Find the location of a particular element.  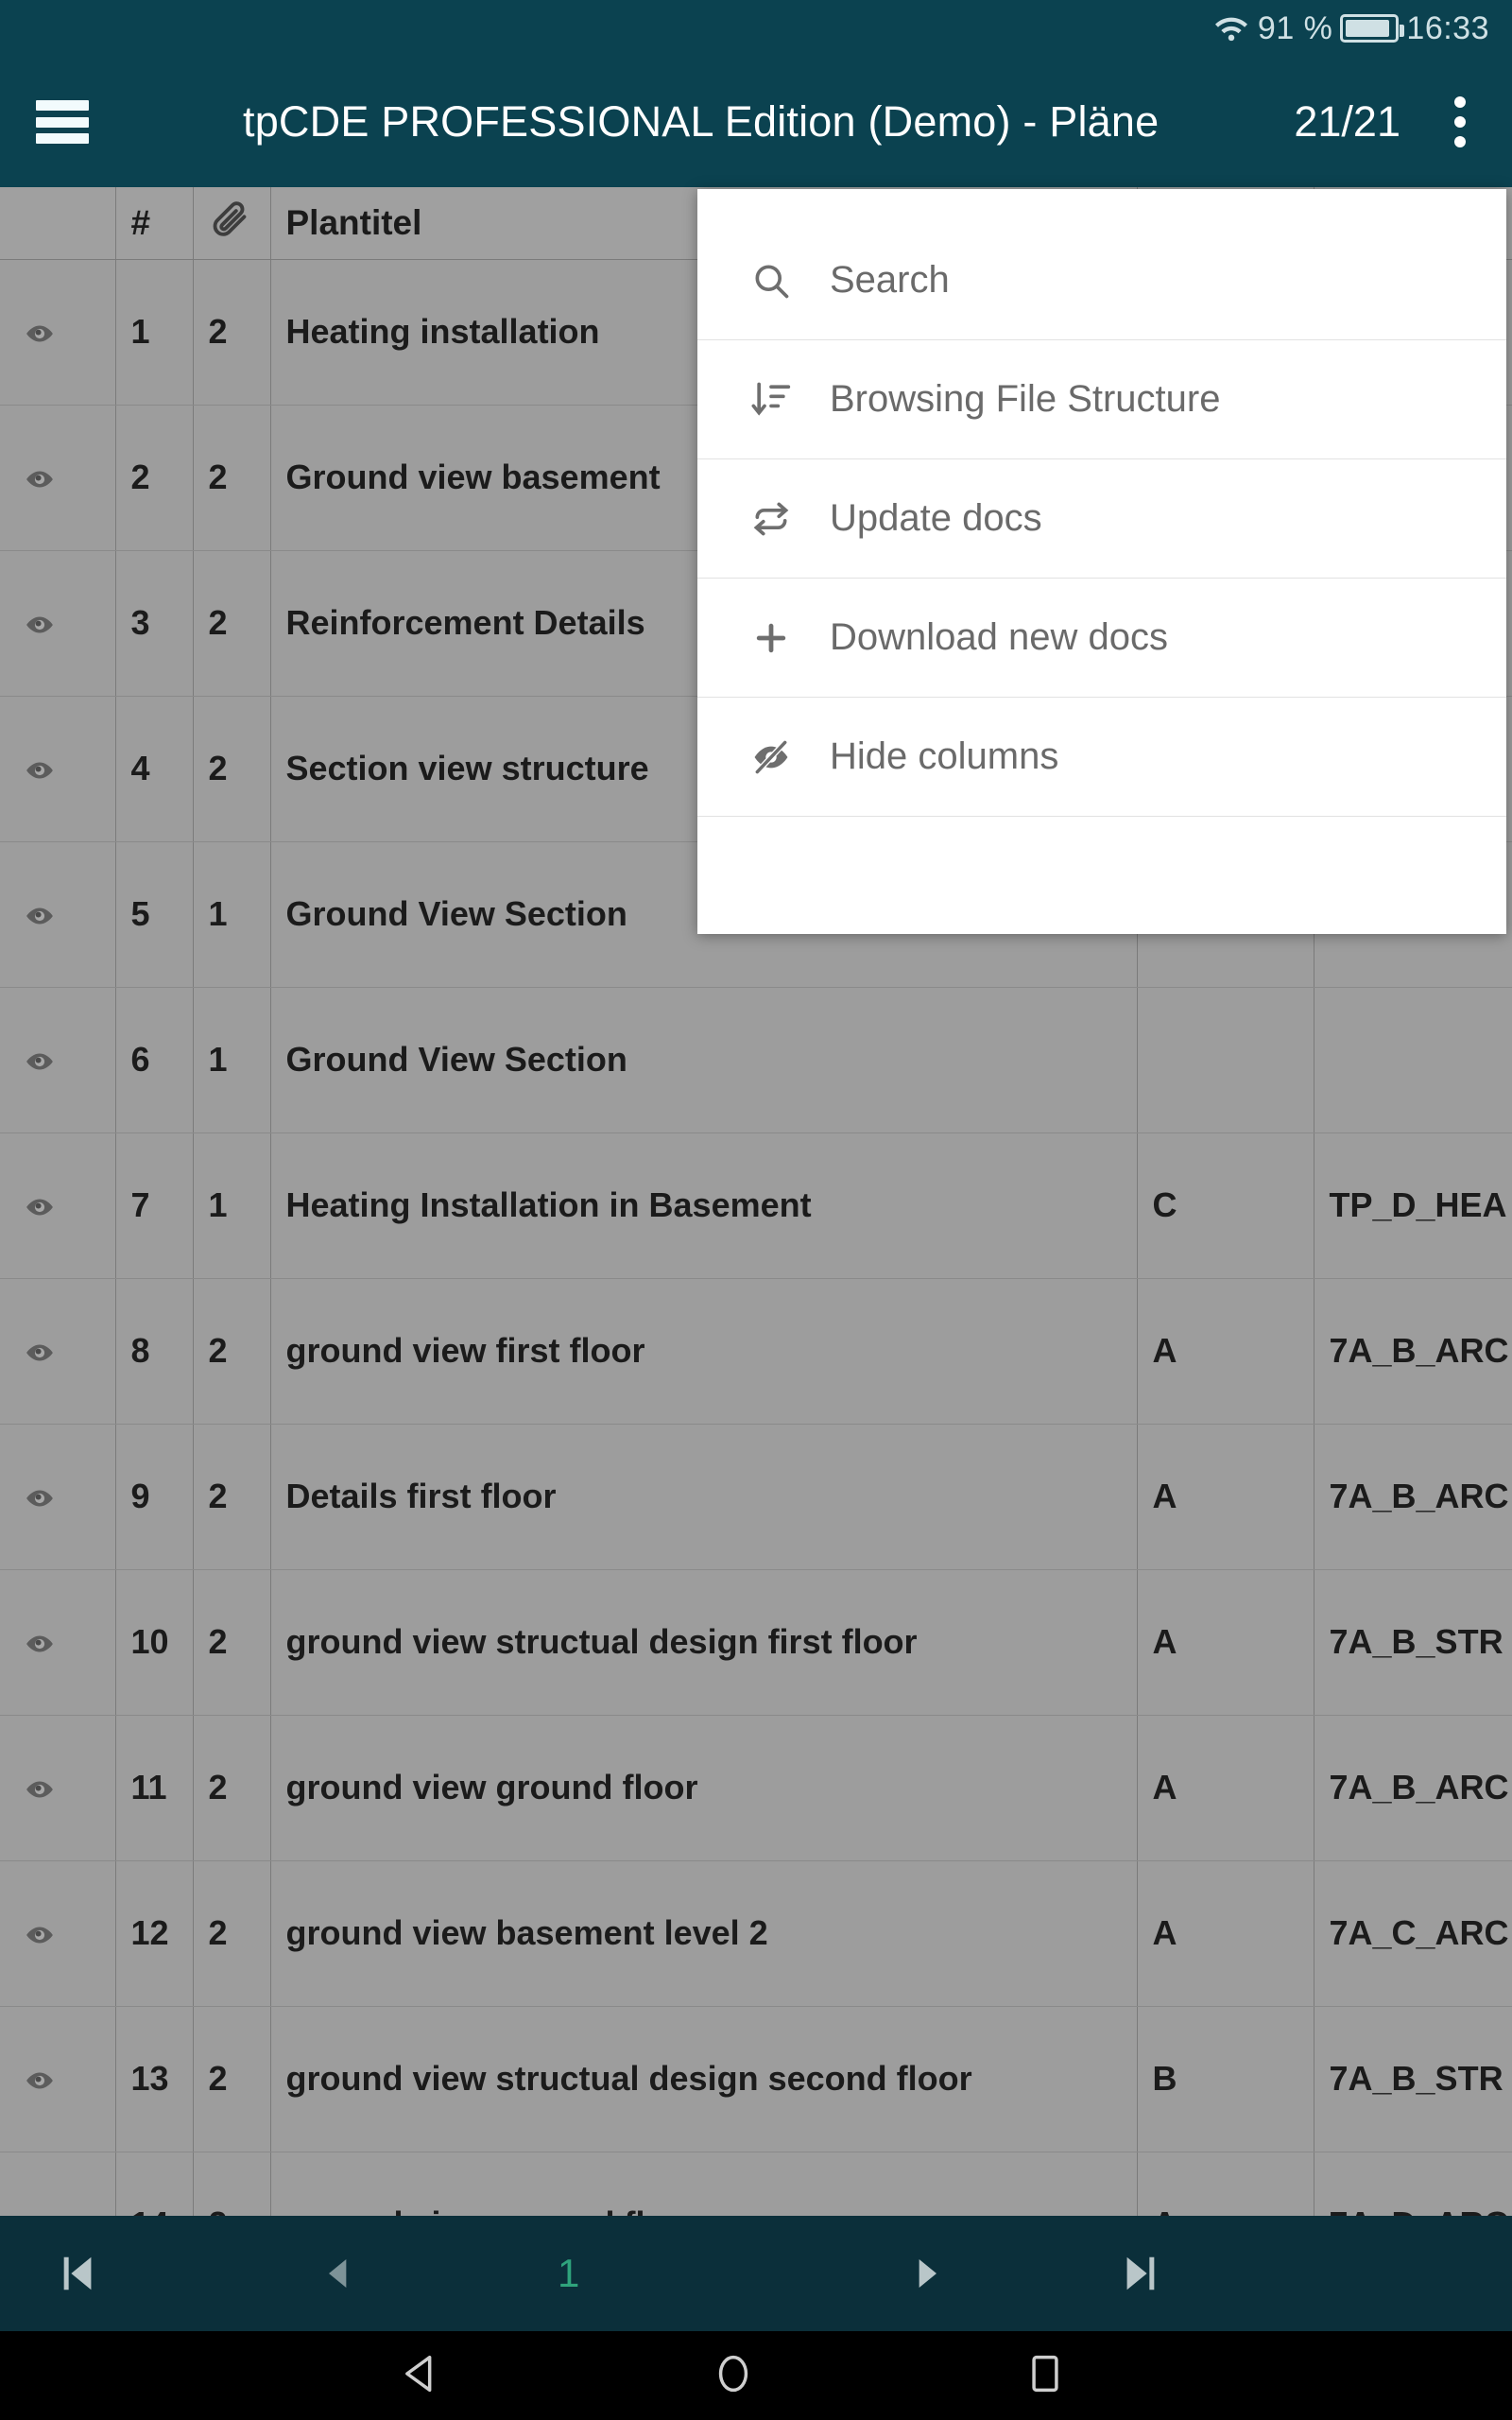

sort-descending-icon is located at coordinates (781, 400).